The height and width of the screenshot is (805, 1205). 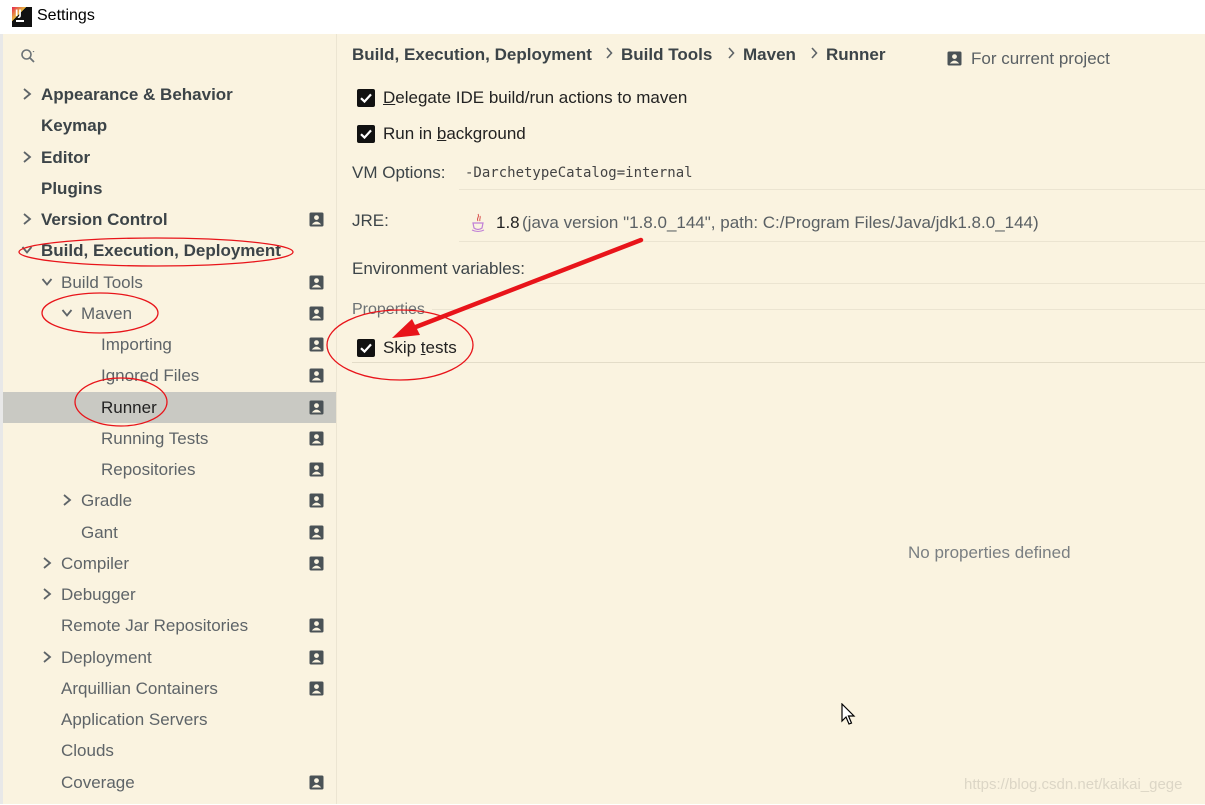 What do you see at coordinates (106, 657) in the screenshot?
I see `sidebar-item-label: Deployment` at bounding box center [106, 657].